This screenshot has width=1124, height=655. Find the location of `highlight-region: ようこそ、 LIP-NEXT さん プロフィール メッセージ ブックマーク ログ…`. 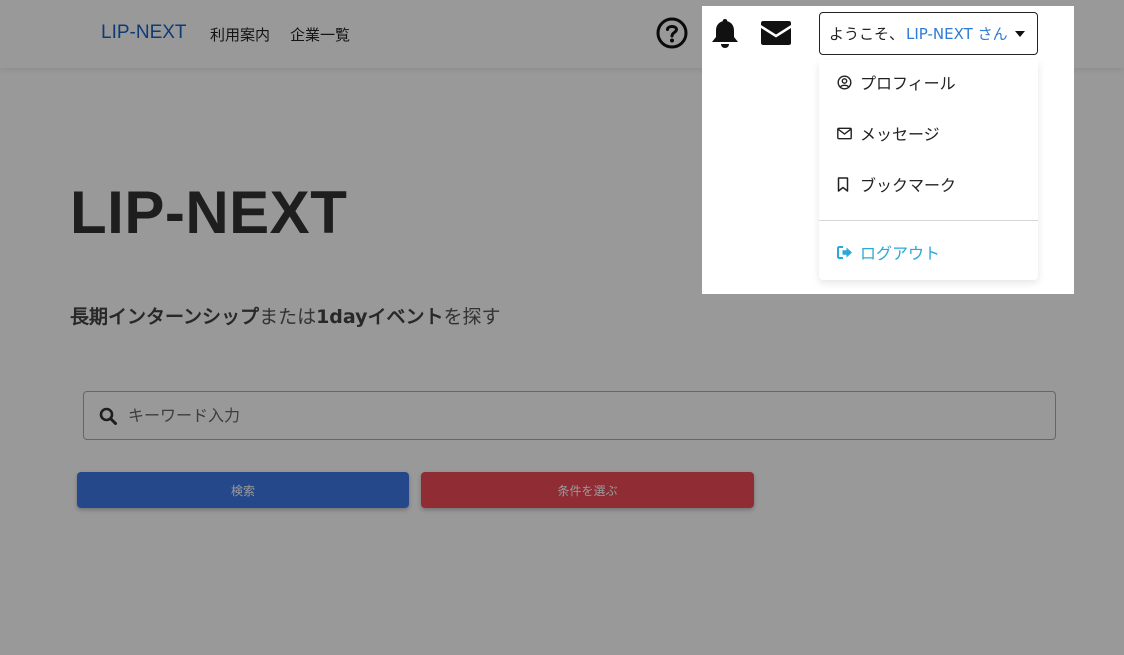

highlight-region: ようこそ、 LIP-NEXT さん プロフィール メッセージ ブックマーク ログ… is located at coordinates (888, 150).